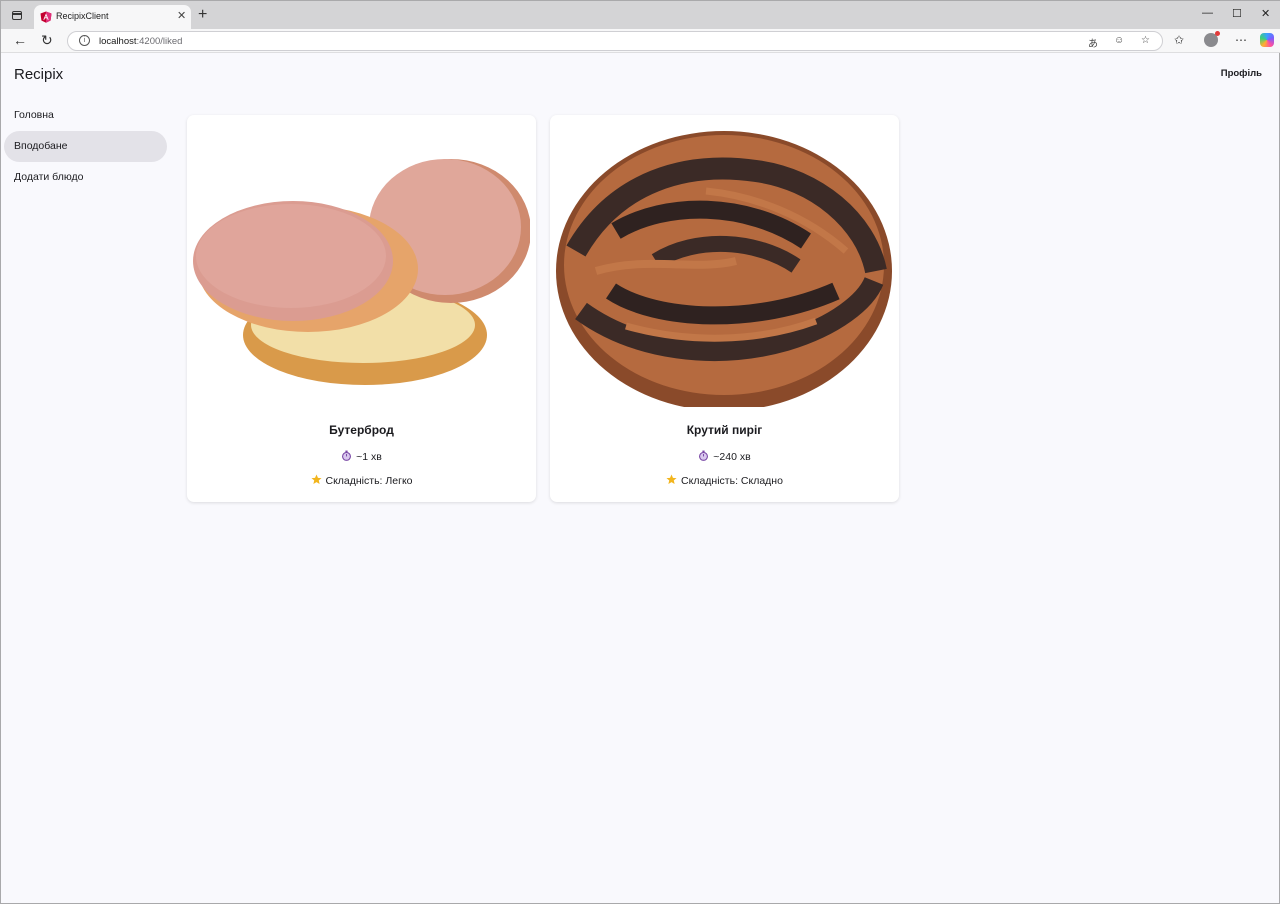  I want to click on url-text: localhost:4200/liked, so click(140, 41).